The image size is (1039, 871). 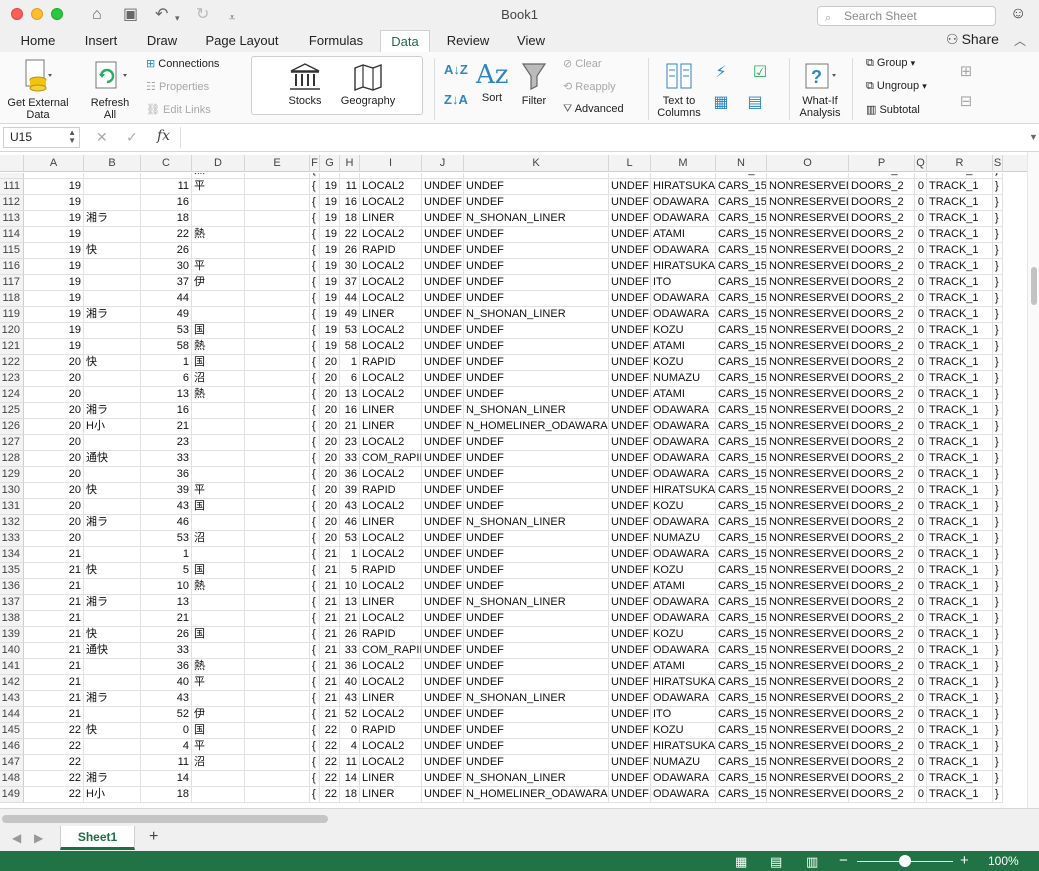 What do you see at coordinates (683, 283) in the screenshot?
I see `cell-m: ITO` at bounding box center [683, 283].